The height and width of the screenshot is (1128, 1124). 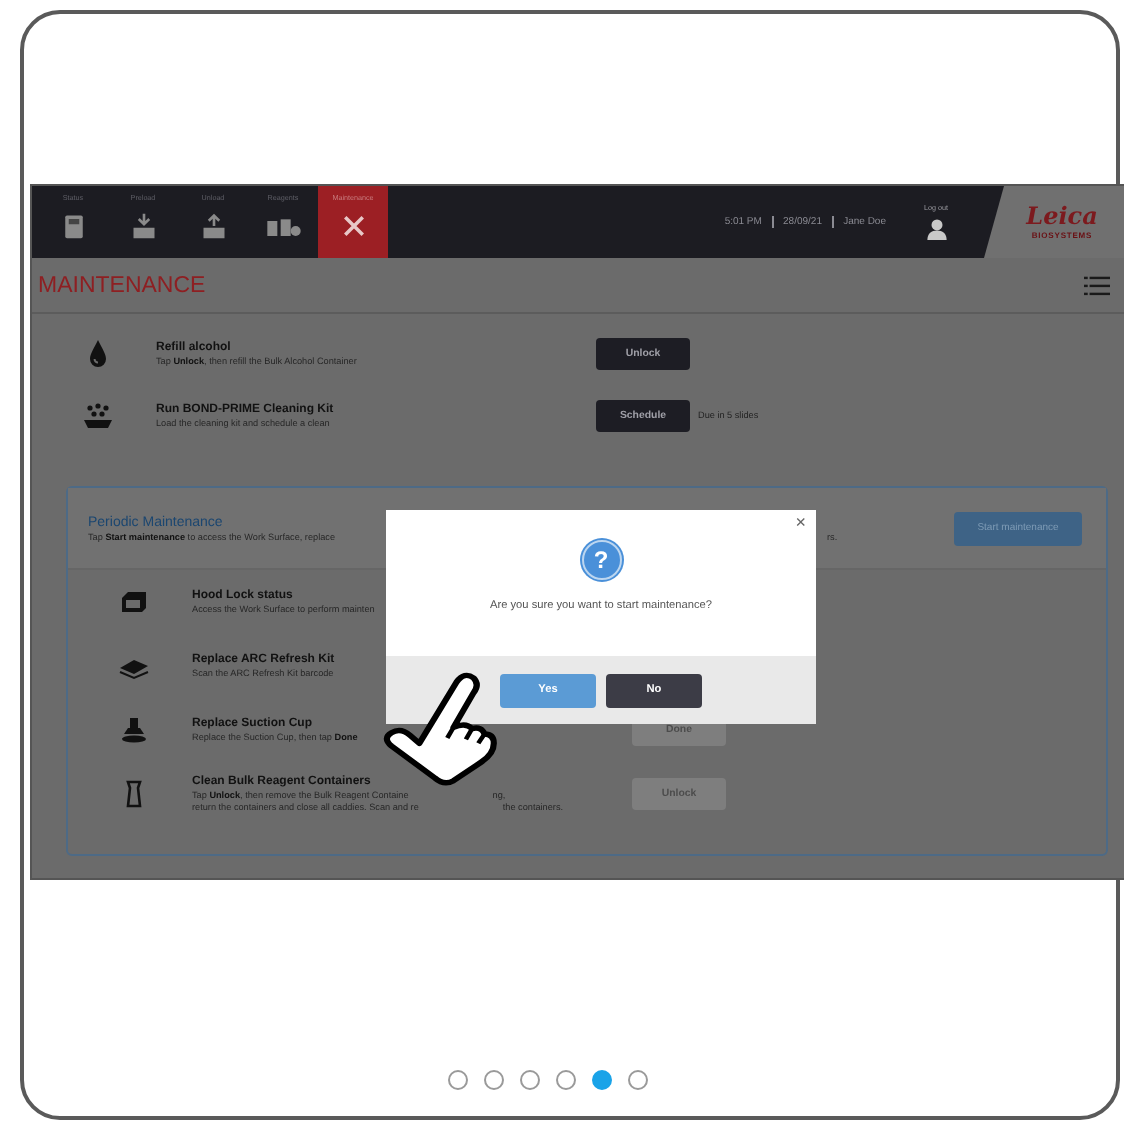 What do you see at coordinates (936, 229) in the screenshot?
I see `user-icon` at bounding box center [936, 229].